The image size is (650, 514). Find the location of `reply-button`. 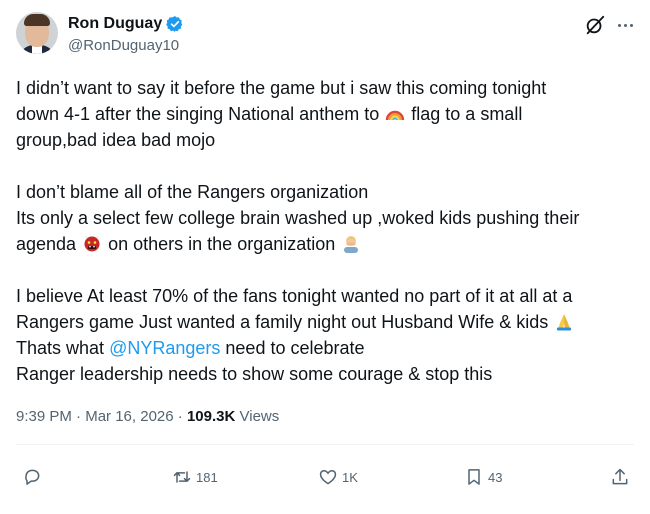

reply-button is located at coordinates (34, 477).